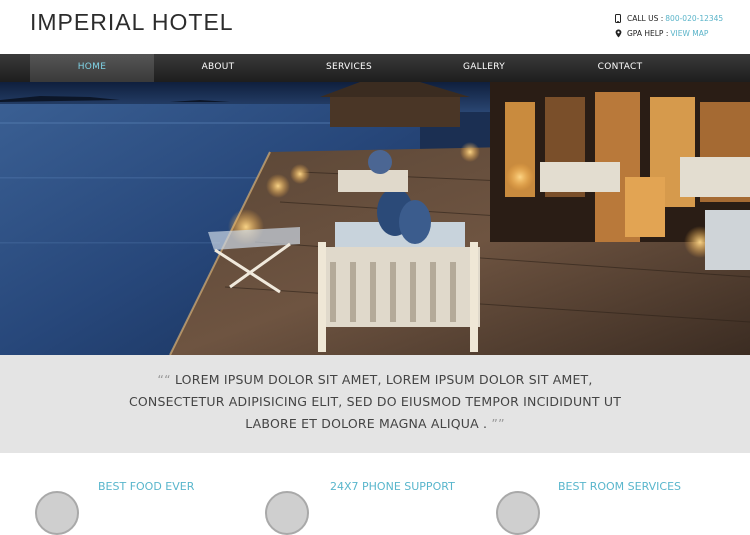  Describe the element at coordinates (392, 486) in the screenshot. I see `feature-title: 24X7 PHONE SUPPORT` at that location.